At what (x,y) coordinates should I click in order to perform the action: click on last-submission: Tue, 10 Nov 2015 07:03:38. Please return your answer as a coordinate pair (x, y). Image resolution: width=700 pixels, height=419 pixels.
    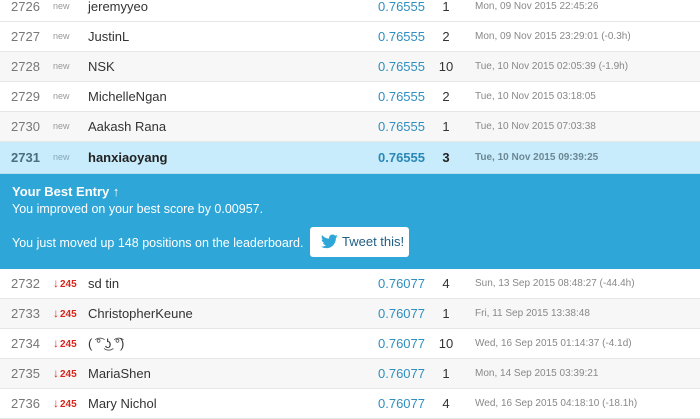
    Looking at the image, I should click on (535, 126).